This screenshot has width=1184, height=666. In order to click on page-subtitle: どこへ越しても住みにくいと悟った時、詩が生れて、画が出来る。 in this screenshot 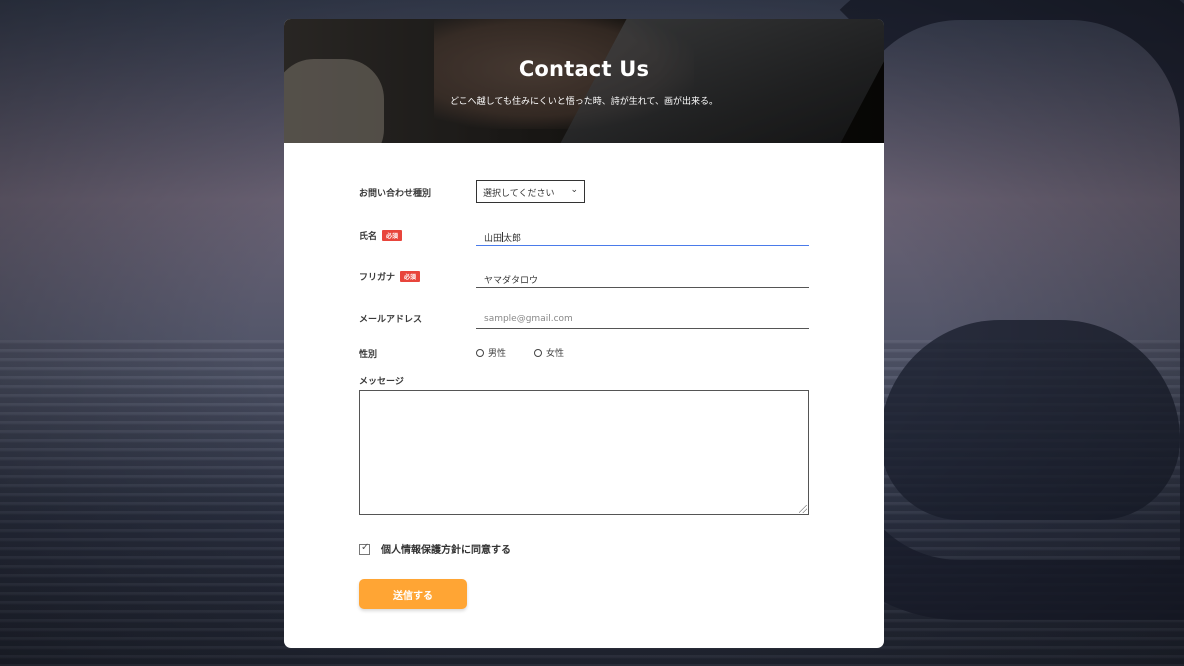, I will do `click(584, 102)`.